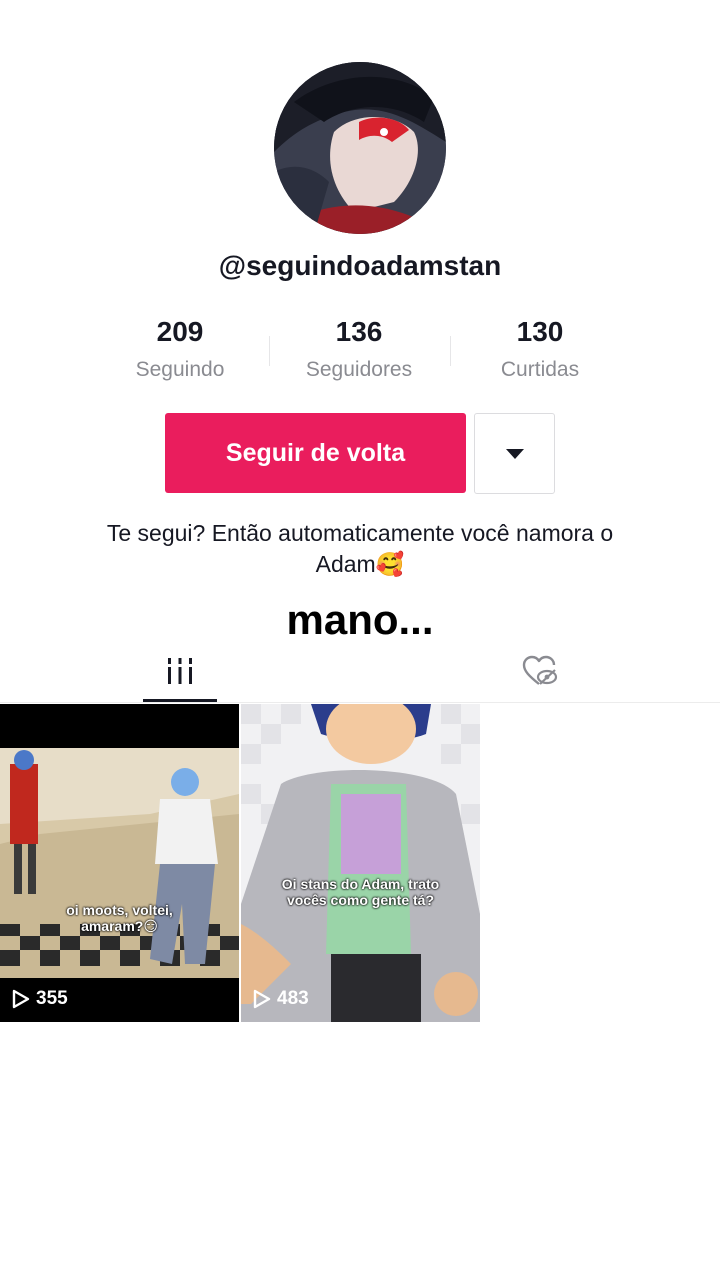 The width and height of the screenshot is (720, 1280). I want to click on view-count: 355, so click(40, 999).